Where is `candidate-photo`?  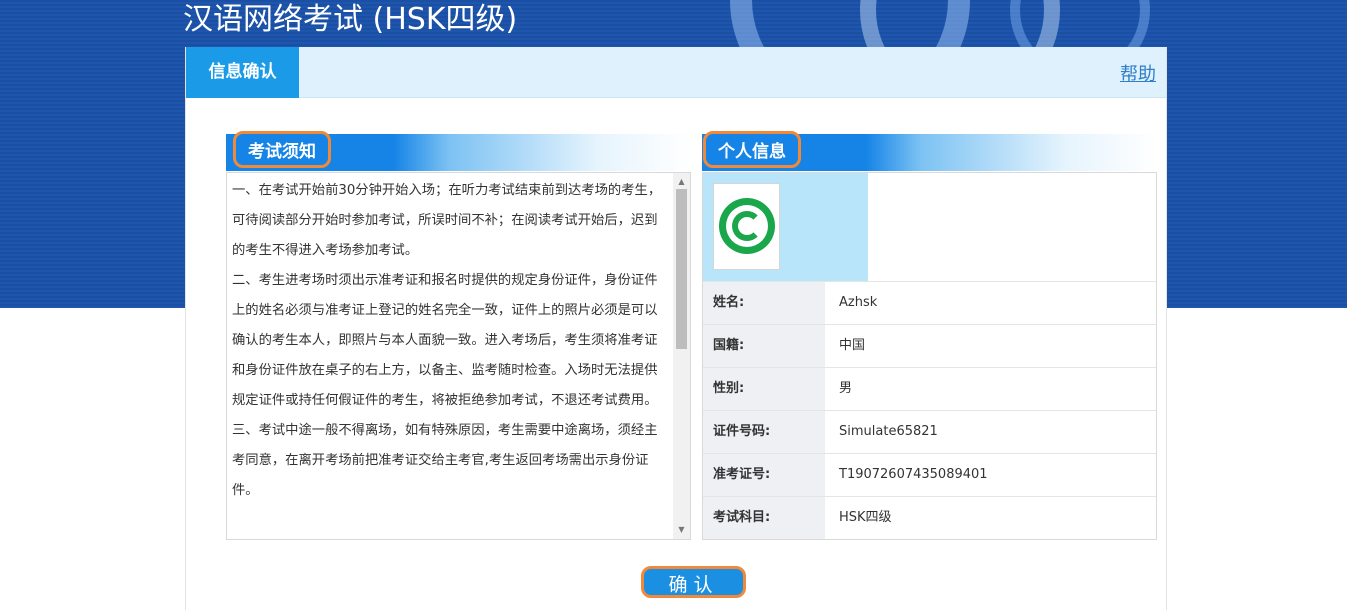 candidate-photo is located at coordinates (746, 226).